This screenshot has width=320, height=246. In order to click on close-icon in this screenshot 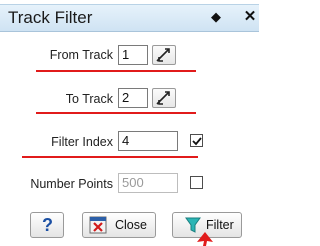, I will do `click(98, 225)`.